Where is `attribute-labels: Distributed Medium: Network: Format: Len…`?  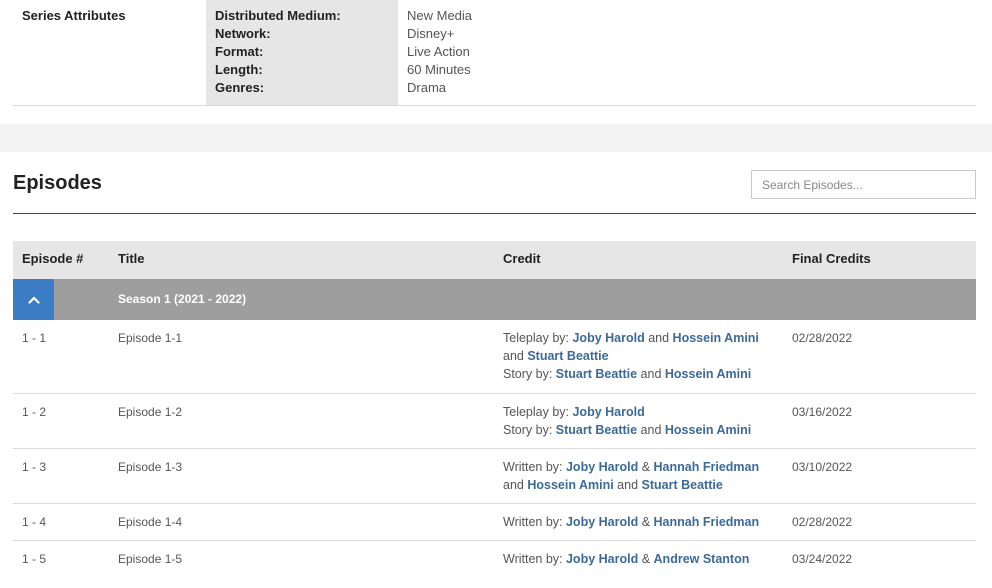
attribute-labels: Distributed Medium: Network: Format: Len… is located at coordinates (302, 52).